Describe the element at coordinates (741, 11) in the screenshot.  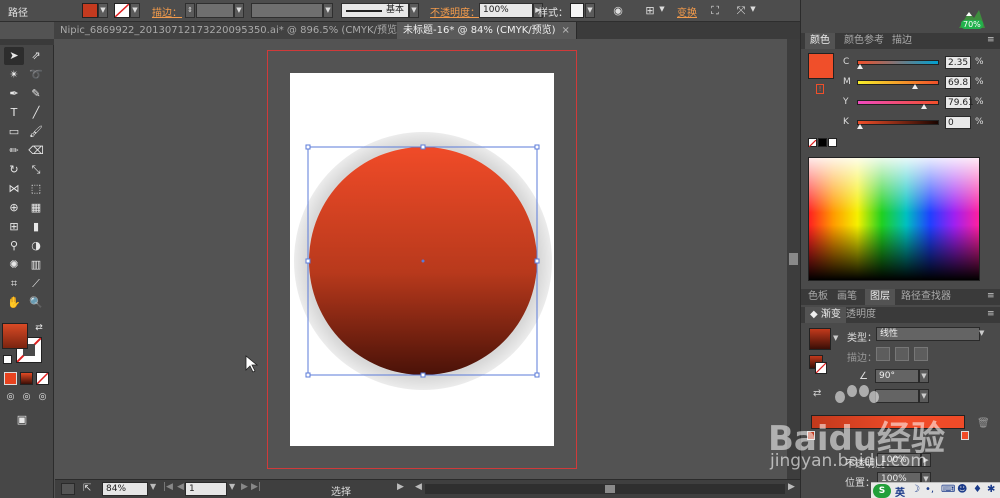
I see `envelope-icon: ⤧` at that location.